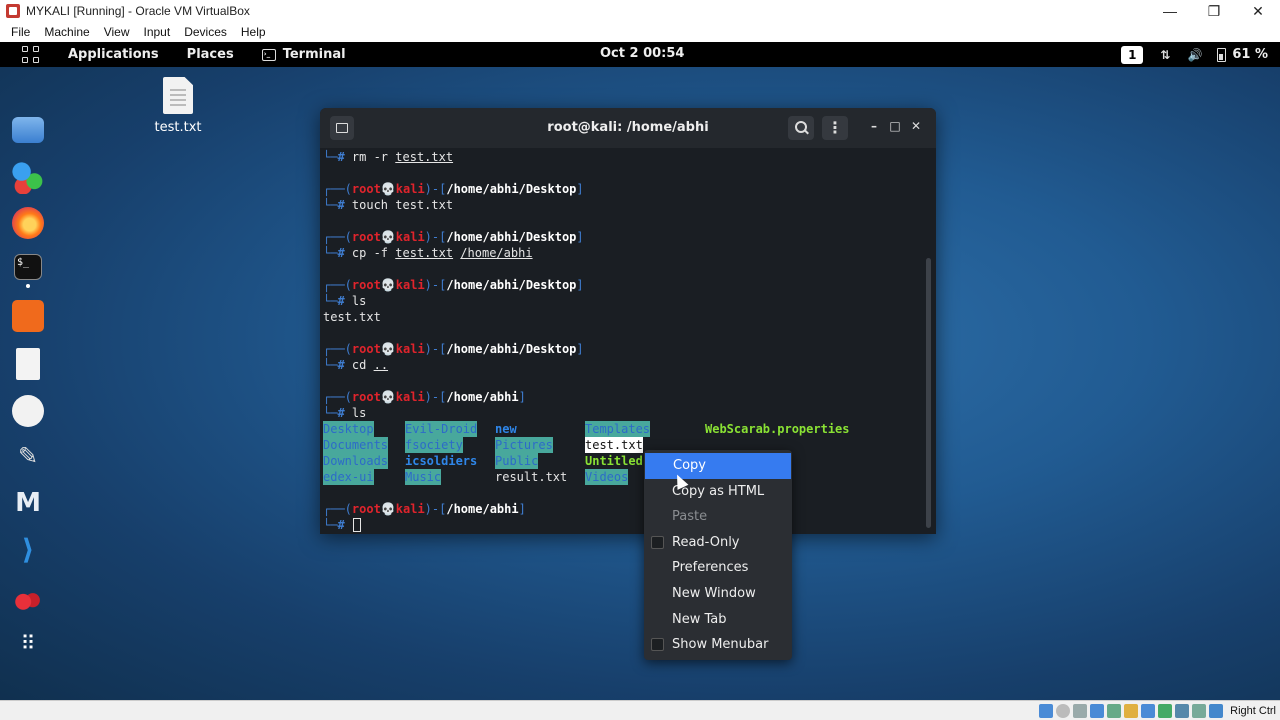 The height and width of the screenshot is (720, 1280). What do you see at coordinates (1165, 55) in the screenshot?
I see `network-icon: ⇅` at bounding box center [1165, 55].